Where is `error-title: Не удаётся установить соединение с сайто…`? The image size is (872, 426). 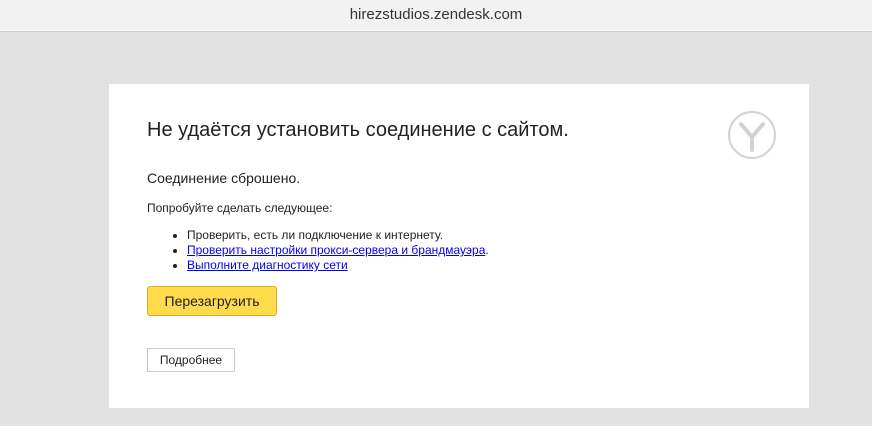
error-title: Не удаётся установить соединение с сайто… is located at coordinates (358, 130).